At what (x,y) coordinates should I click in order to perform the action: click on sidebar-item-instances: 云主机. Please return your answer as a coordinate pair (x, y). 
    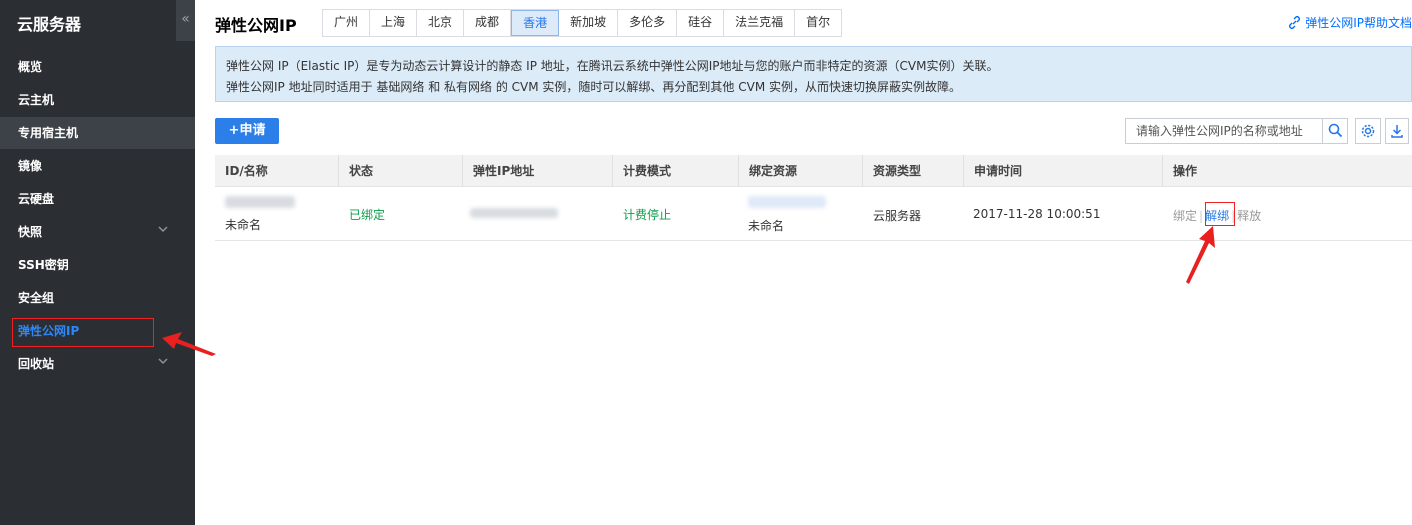
    Looking at the image, I should click on (97, 100).